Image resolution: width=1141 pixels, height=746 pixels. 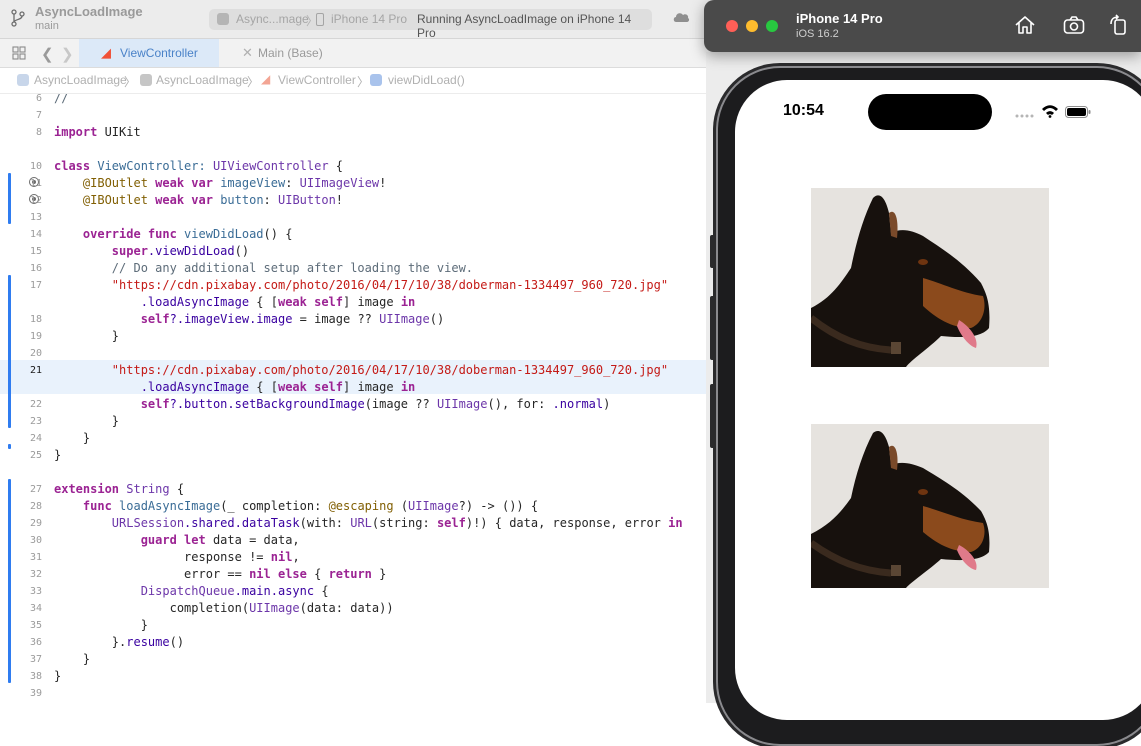 What do you see at coordinates (35, 166) in the screenshot?
I see `line-number: 10` at bounding box center [35, 166].